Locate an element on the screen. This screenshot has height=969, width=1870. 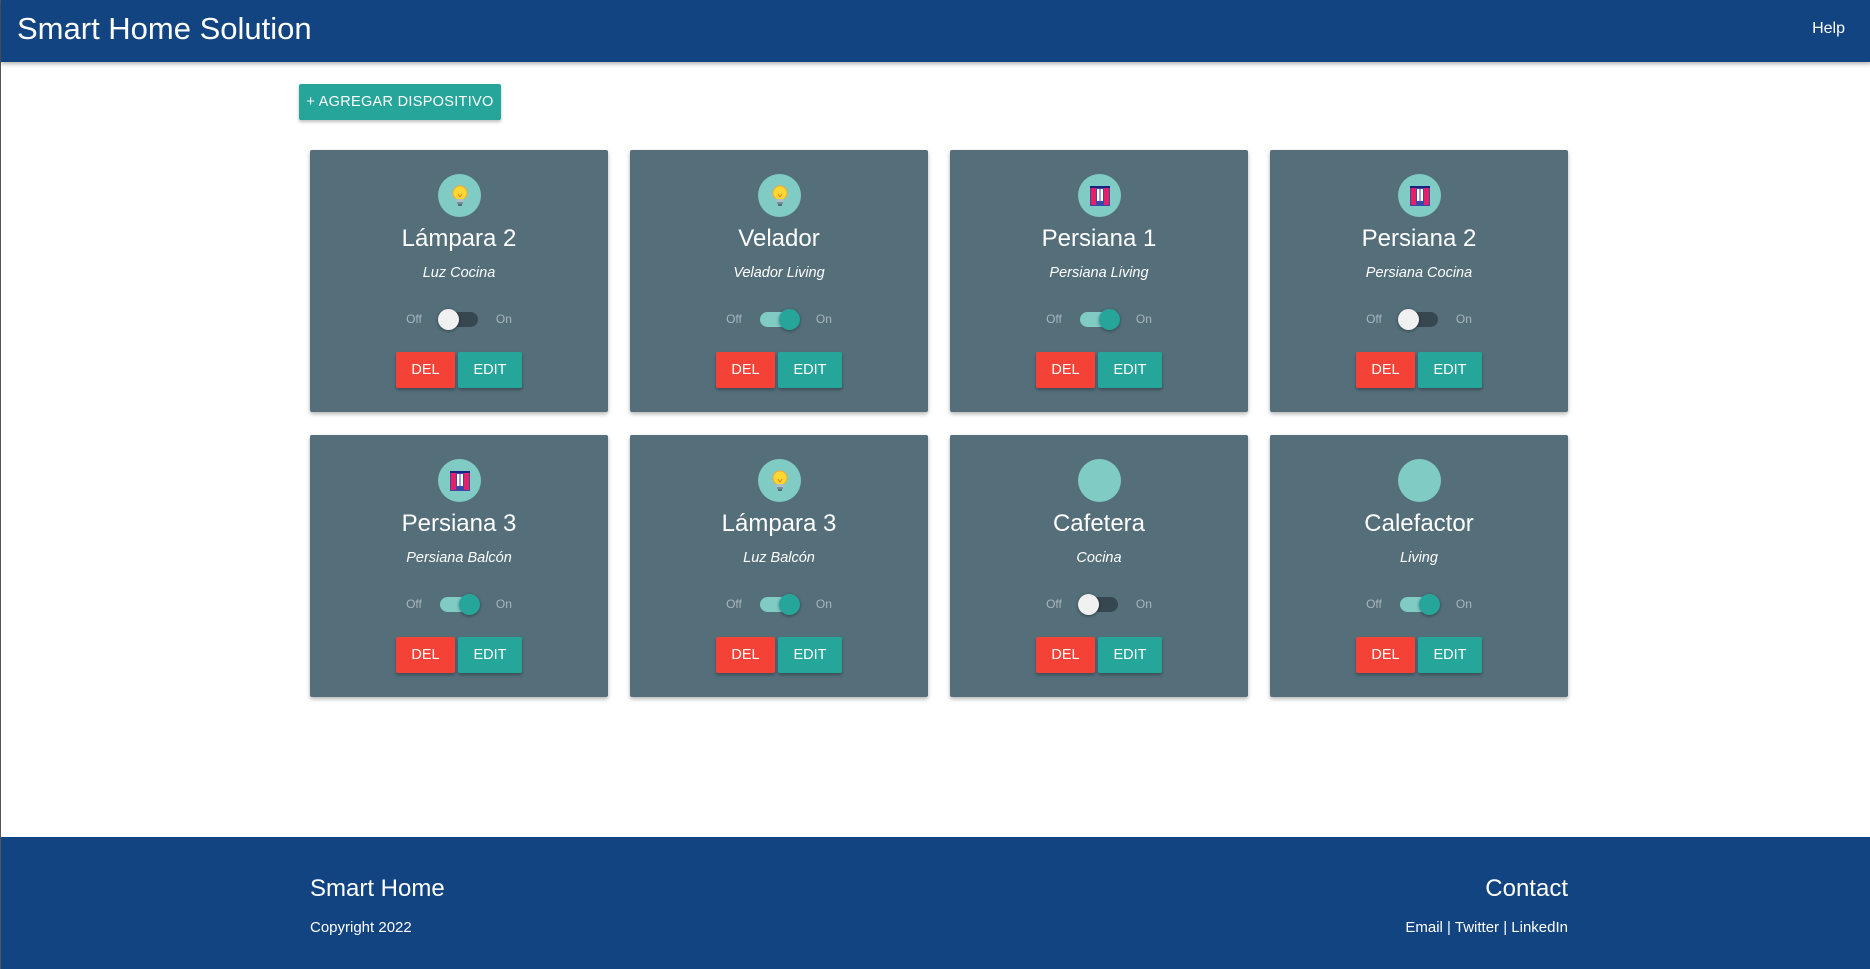
footer-link-twitter: Twitter is located at coordinates (1477, 927).